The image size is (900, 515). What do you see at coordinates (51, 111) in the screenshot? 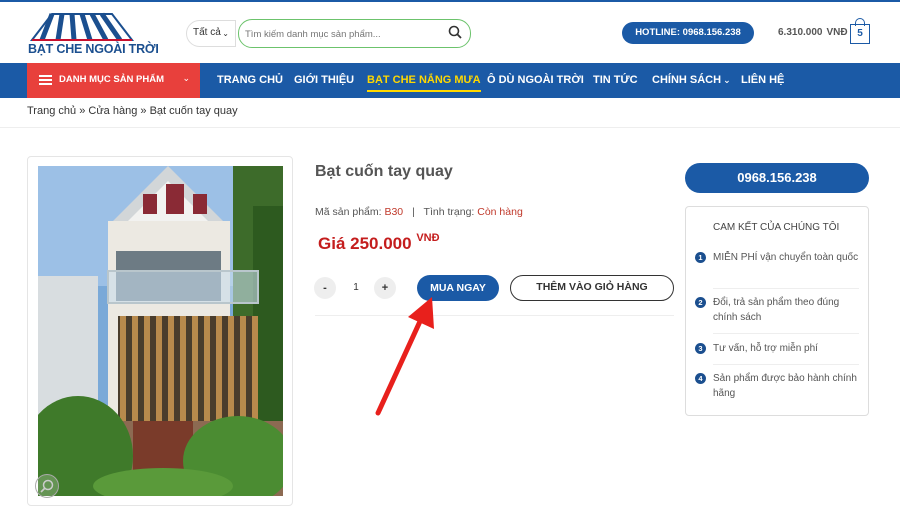
I see `breadcrumb-home: Trang chủ` at bounding box center [51, 111].